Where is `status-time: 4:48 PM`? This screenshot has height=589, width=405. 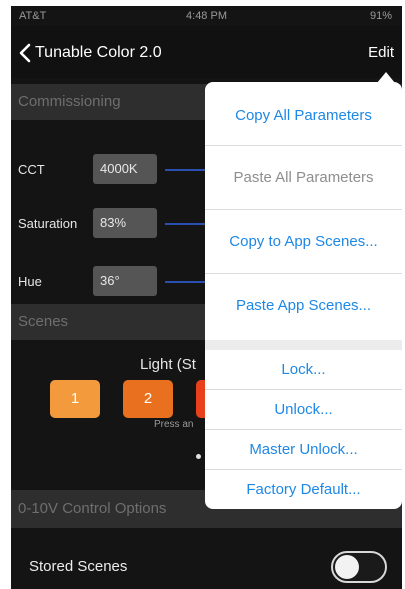
status-time: 4:48 PM is located at coordinates (206, 16).